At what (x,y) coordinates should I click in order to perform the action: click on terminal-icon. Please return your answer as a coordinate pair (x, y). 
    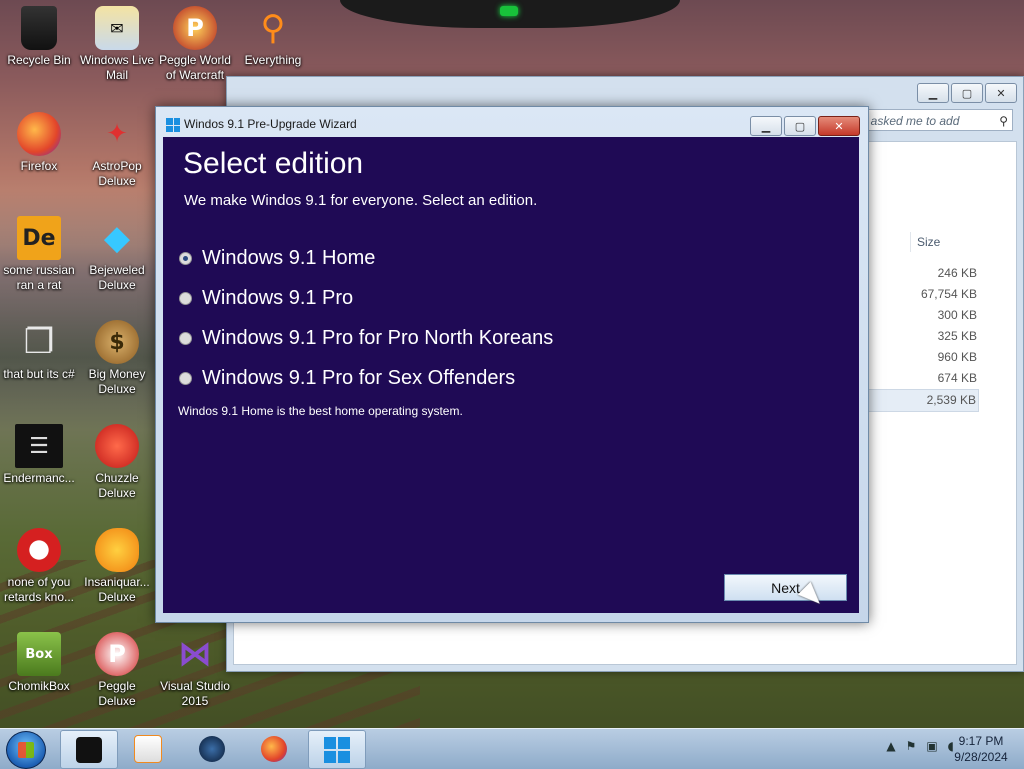
    Looking at the image, I should click on (89, 749).